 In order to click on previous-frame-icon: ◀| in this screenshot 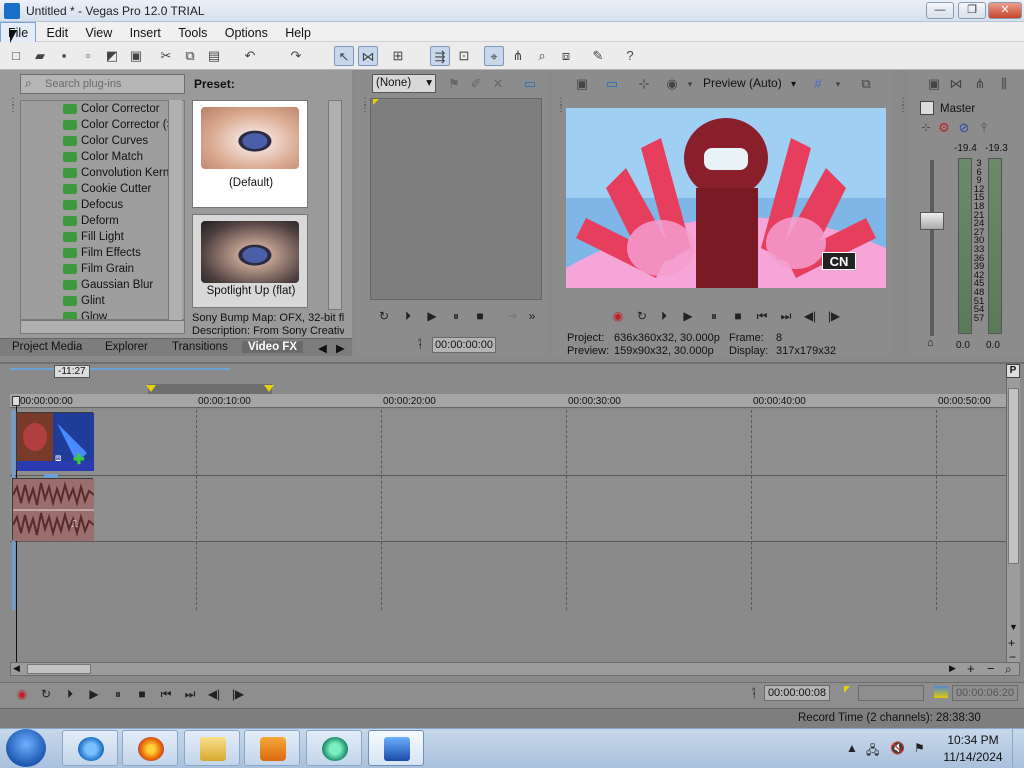, I will do `click(214, 694)`.